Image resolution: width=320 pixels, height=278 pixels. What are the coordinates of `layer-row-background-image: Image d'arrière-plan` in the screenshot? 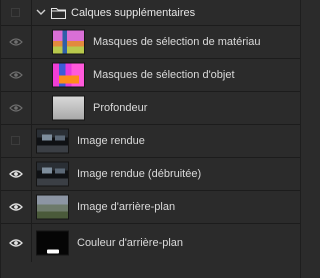 It's located at (150, 207).